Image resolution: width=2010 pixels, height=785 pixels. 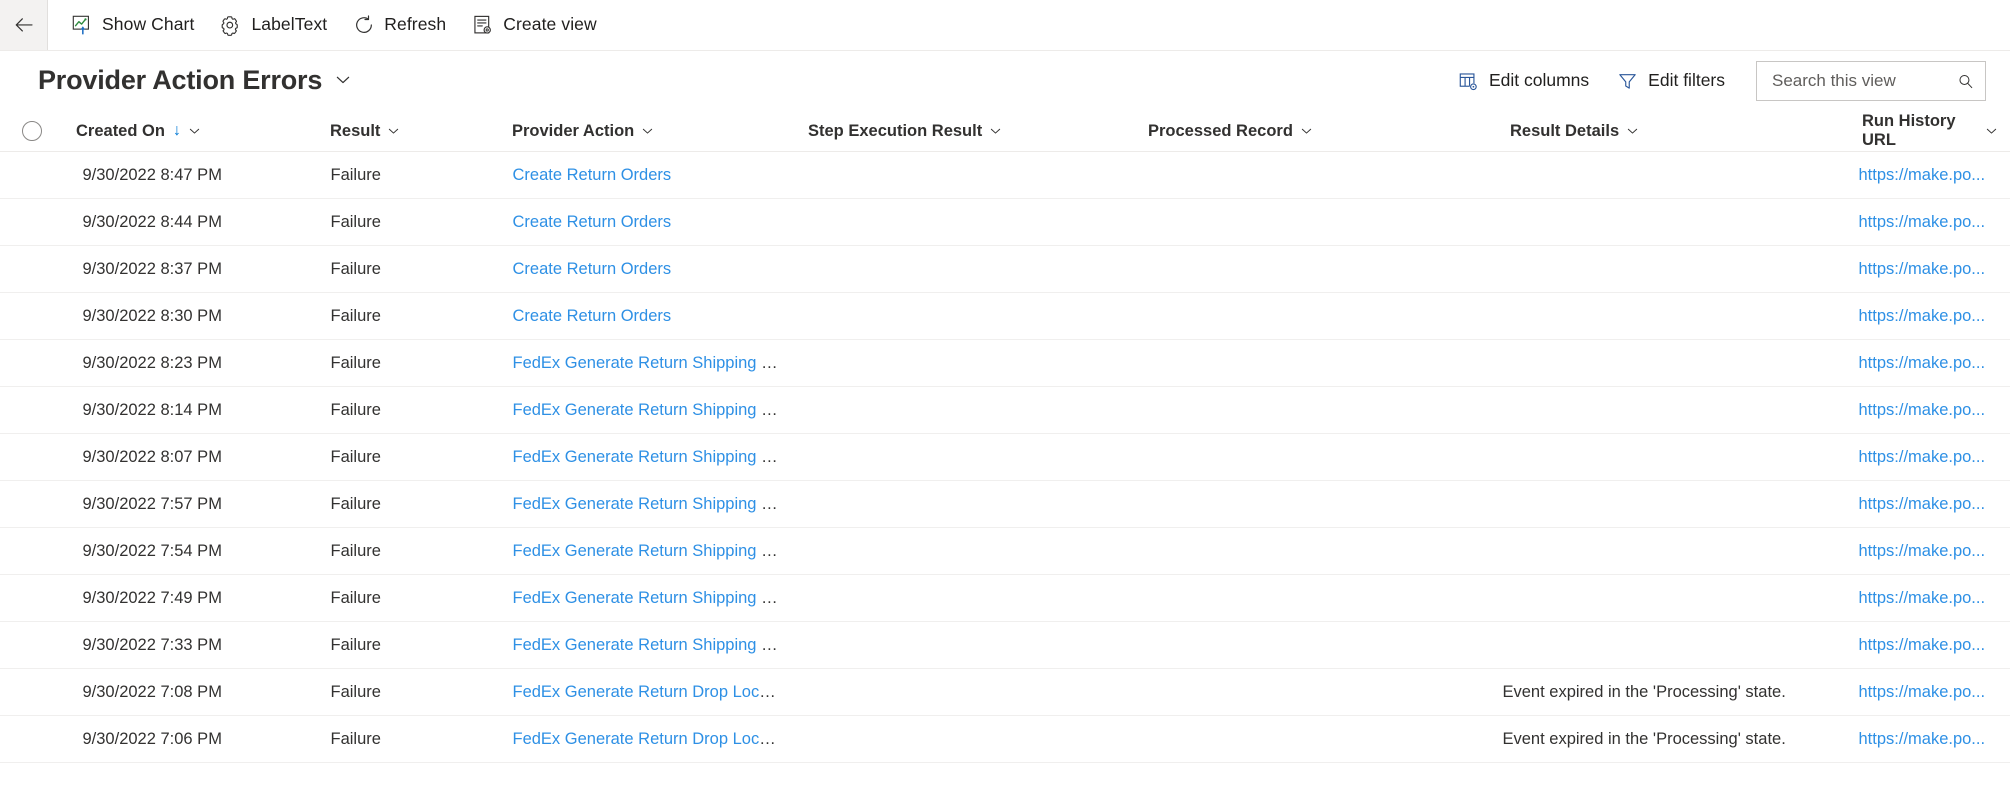 I want to click on labeltext-button: LabelText, so click(x=273, y=25).